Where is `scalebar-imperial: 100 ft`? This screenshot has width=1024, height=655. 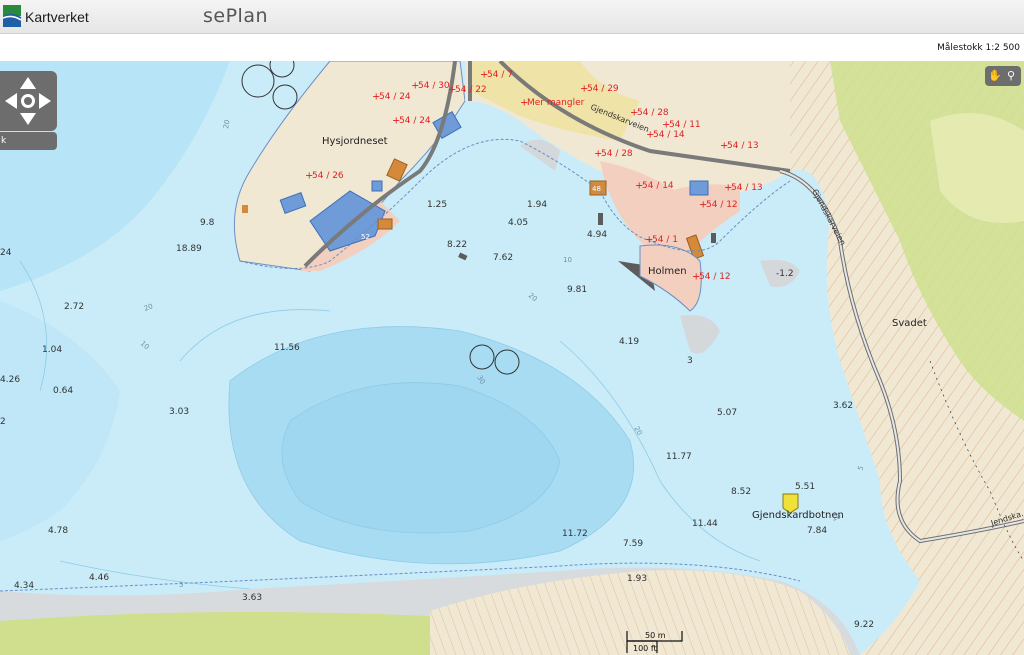 scalebar-imperial: 100 ft is located at coordinates (645, 648).